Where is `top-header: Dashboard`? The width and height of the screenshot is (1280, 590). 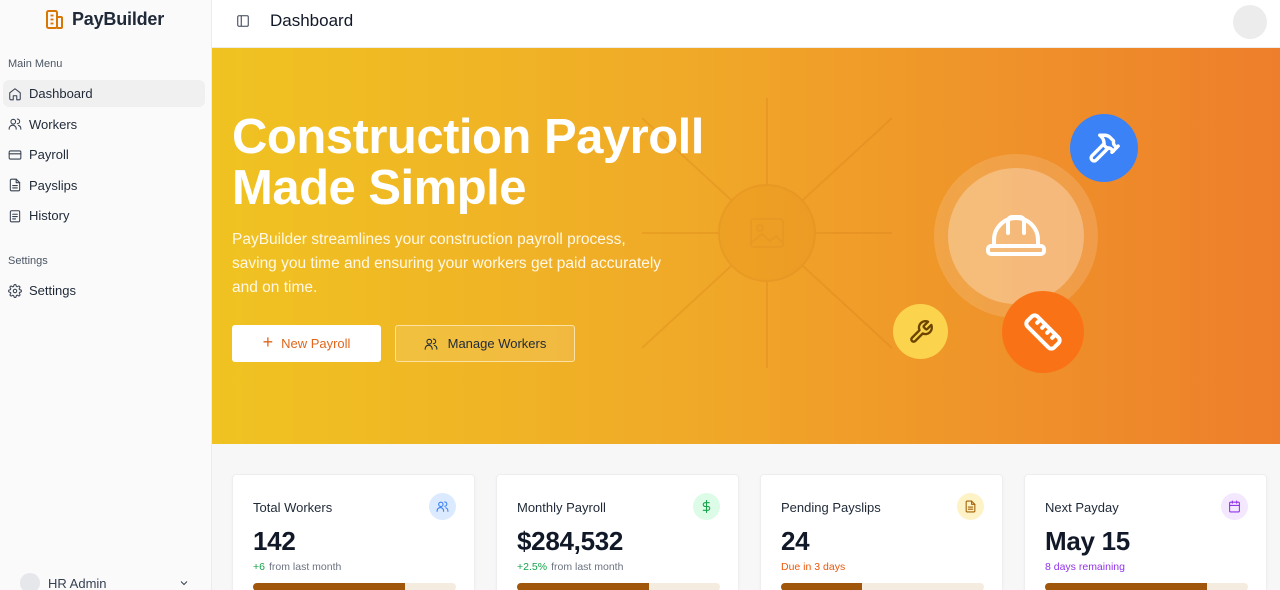
top-header: Dashboard is located at coordinates (746, 24).